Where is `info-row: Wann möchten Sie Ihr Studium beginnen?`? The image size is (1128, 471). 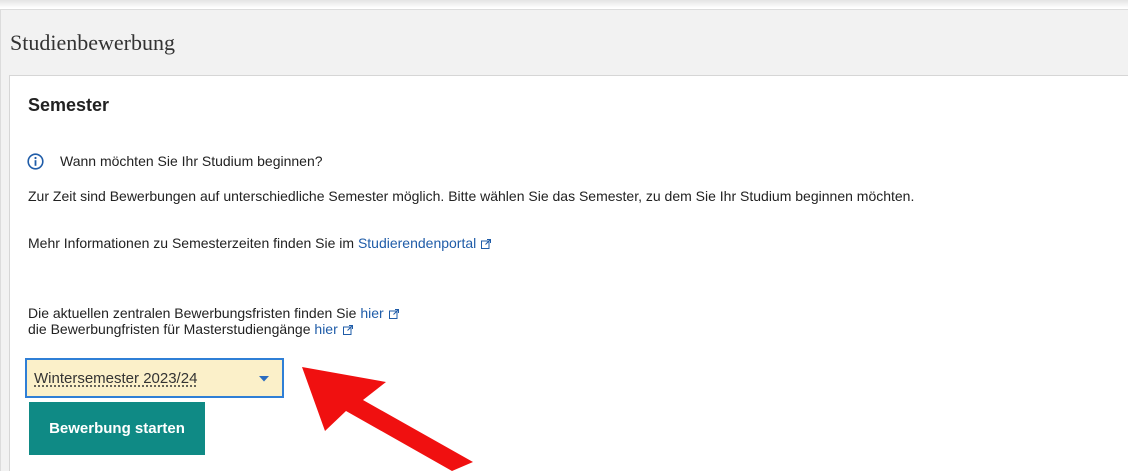
info-row: Wann möchten Sie Ihr Studium beginnen? is located at coordinates (175, 161).